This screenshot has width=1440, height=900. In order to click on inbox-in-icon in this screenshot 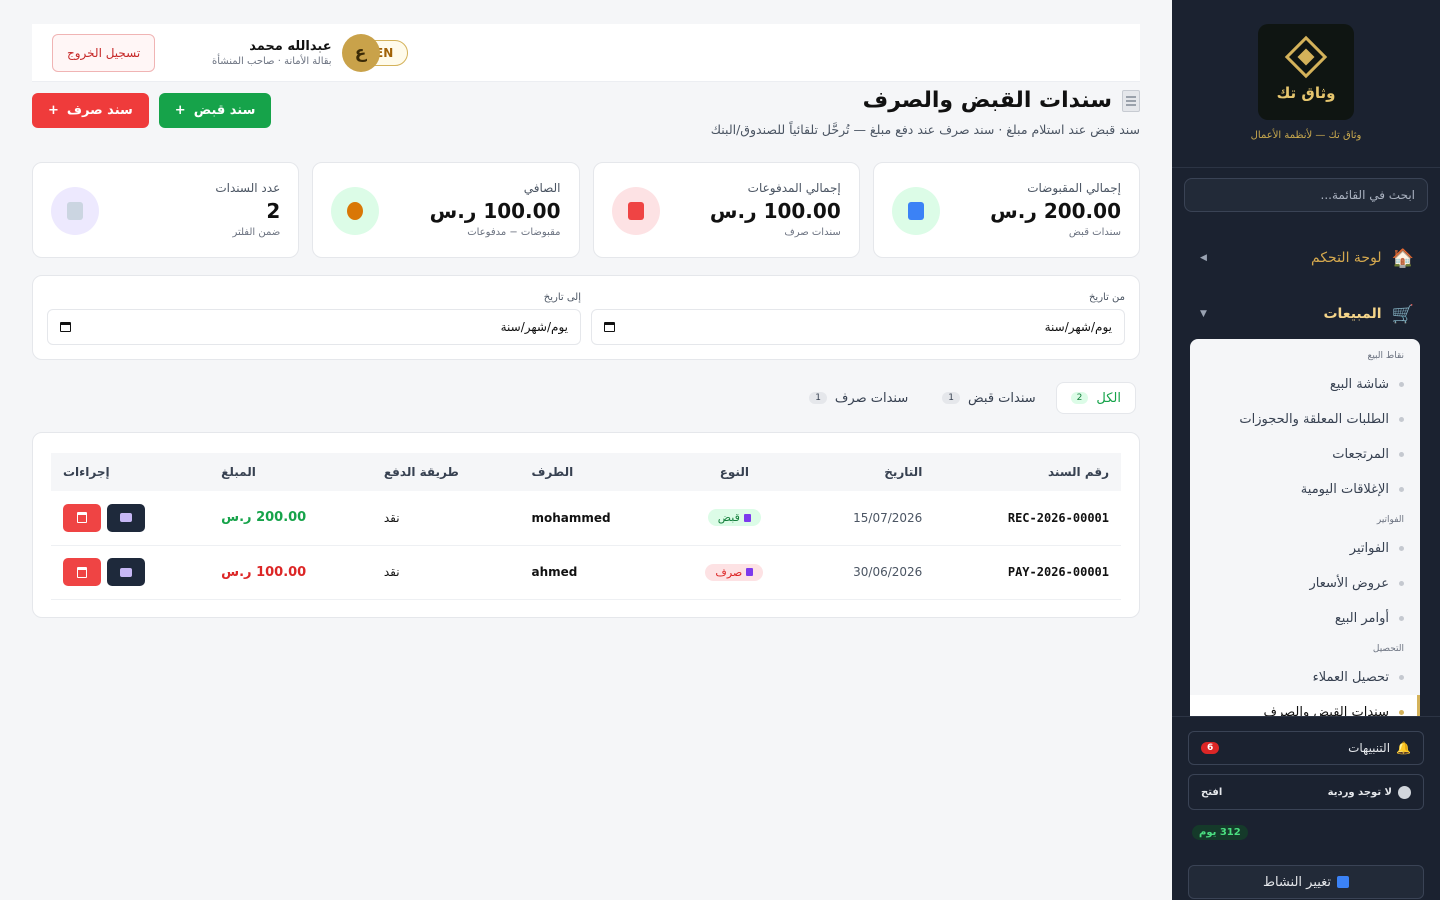, I will do `click(915, 211)`.